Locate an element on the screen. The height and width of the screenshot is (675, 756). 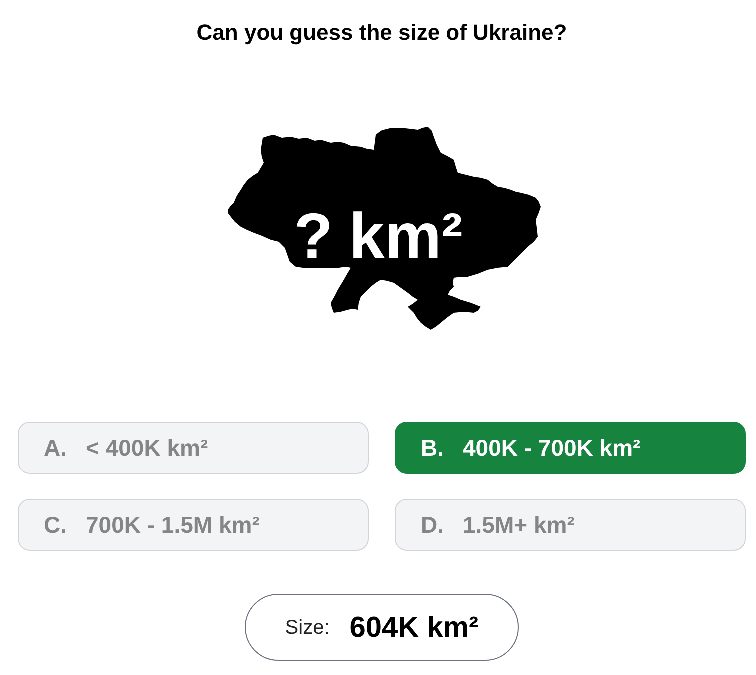
unknown-mark: ? is located at coordinates (314, 236).